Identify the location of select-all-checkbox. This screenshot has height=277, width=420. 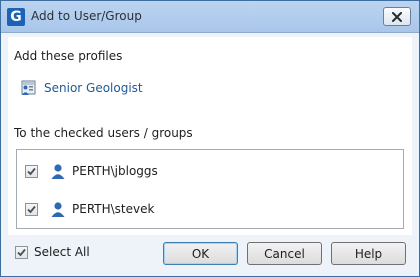
(21, 252).